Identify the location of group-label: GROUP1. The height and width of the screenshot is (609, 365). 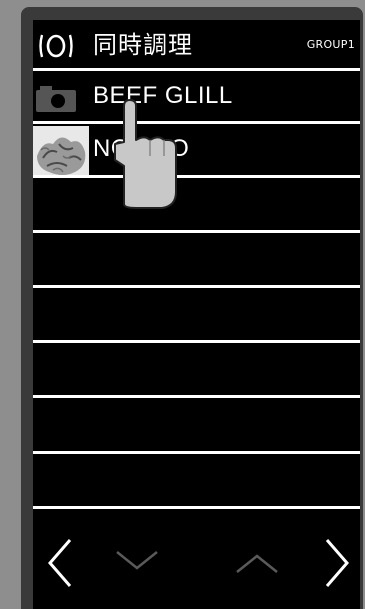
(330, 44).